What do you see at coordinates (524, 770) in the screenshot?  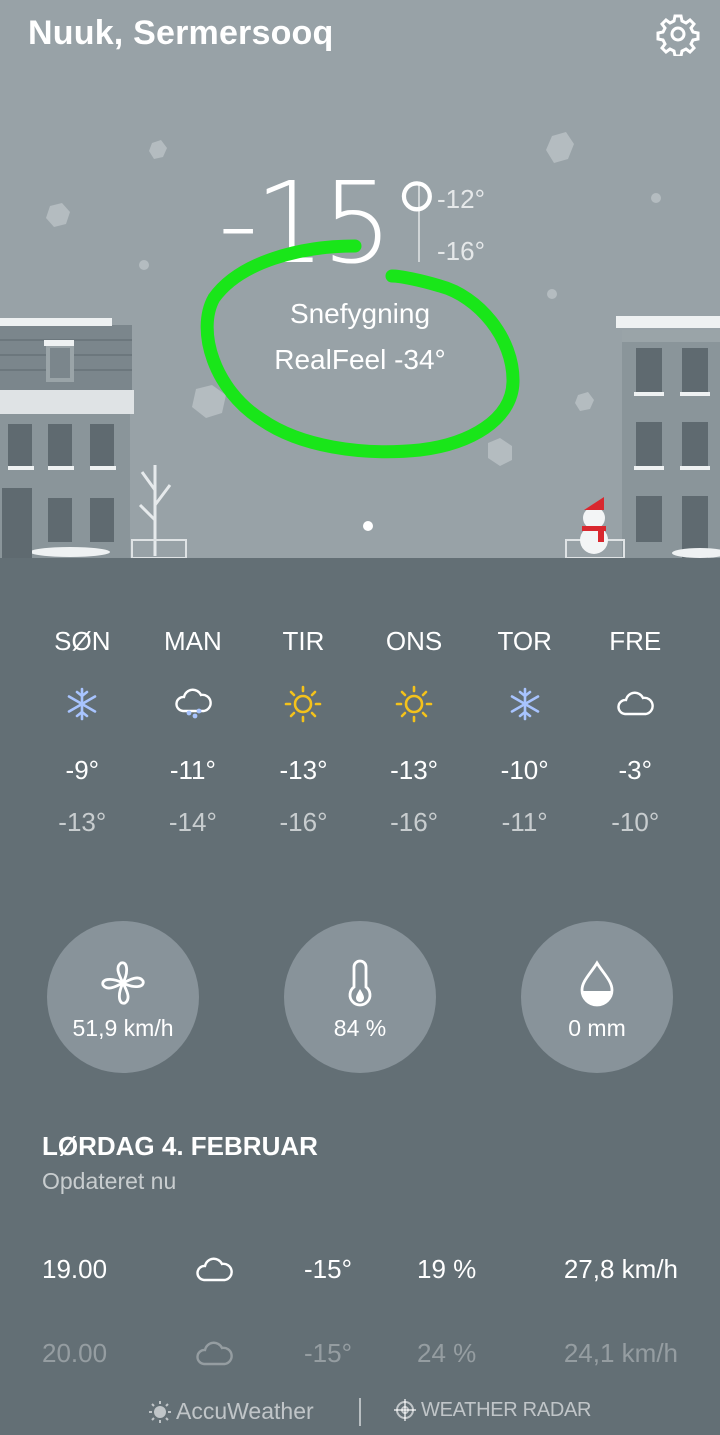 I see `forecast-high: -10°` at bounding box center [524, 770].